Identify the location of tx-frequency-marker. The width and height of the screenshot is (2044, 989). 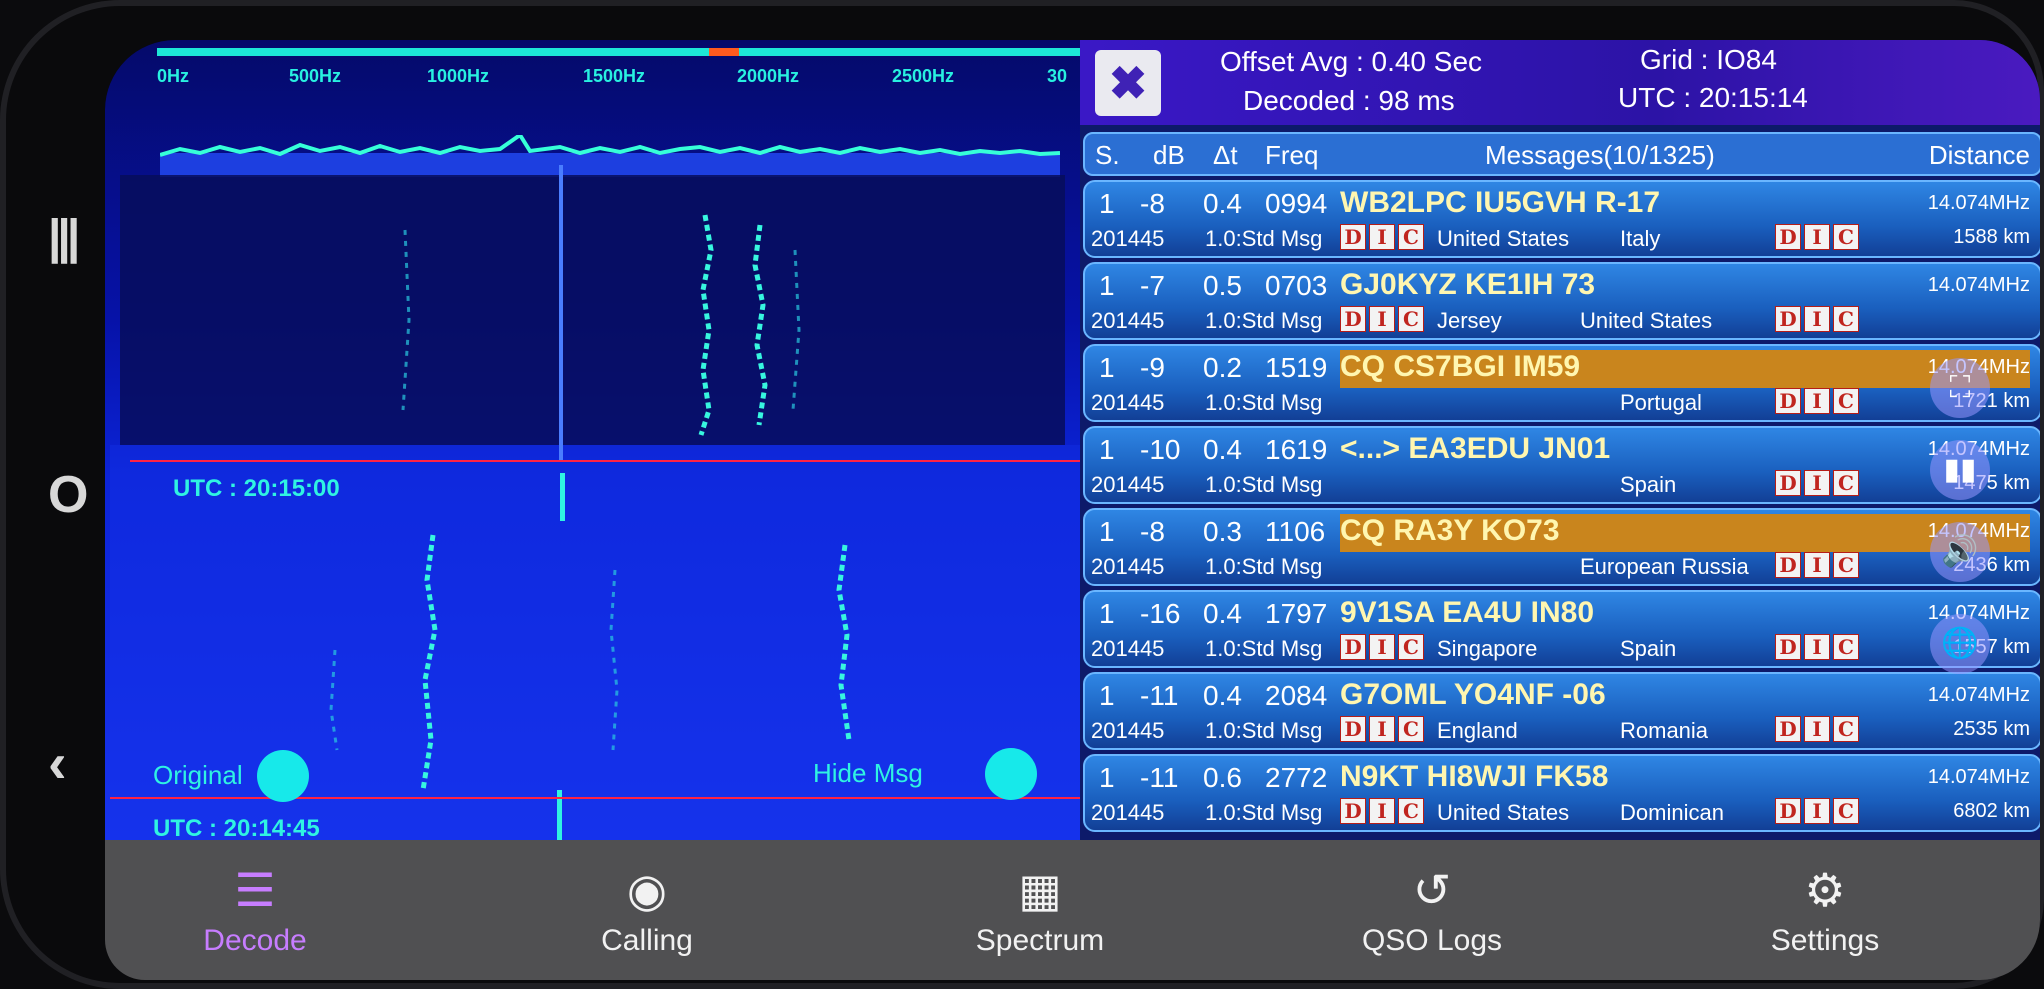
(724, 52).